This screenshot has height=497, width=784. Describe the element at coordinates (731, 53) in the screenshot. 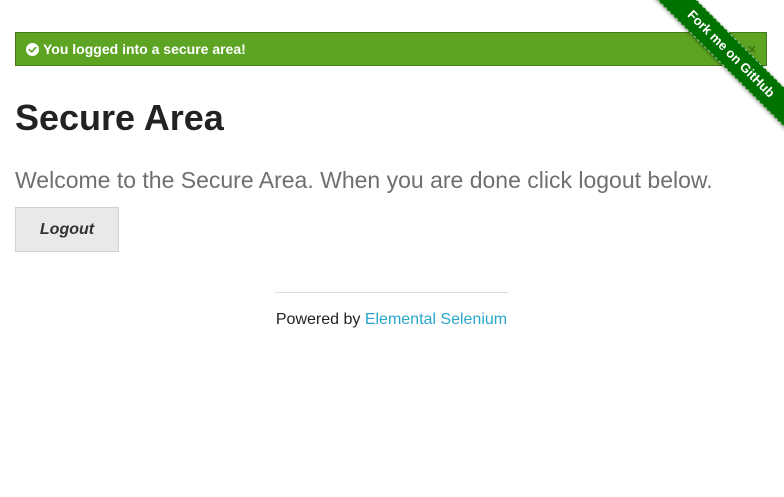

I see `ribbon-label: Fork me on GitHub` at that location.